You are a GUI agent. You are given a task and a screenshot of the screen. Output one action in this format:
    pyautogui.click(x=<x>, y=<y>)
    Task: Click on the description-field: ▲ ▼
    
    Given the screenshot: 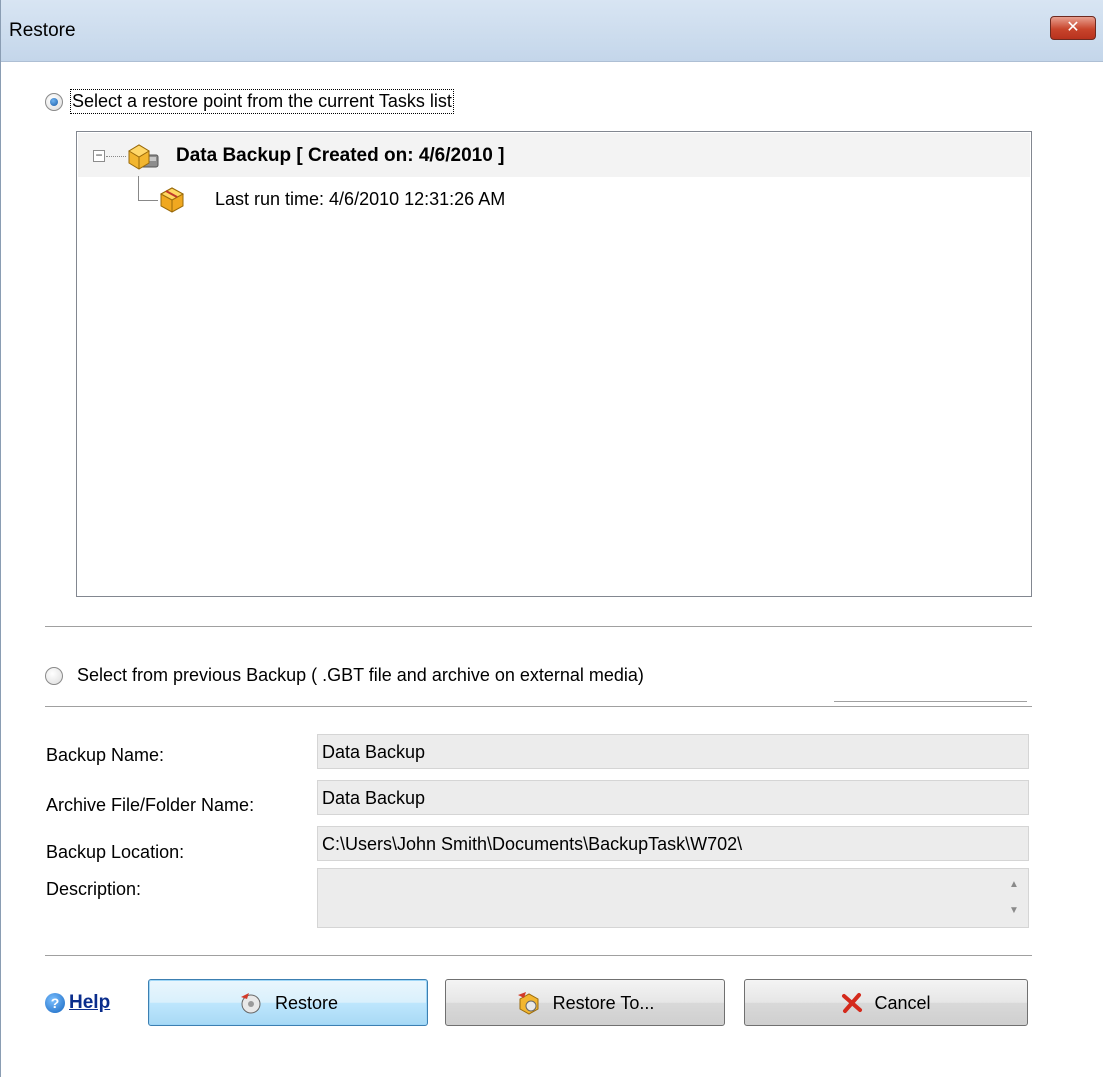 What is the action you would take?
    pyautogui.click(x=673, y=898)
    